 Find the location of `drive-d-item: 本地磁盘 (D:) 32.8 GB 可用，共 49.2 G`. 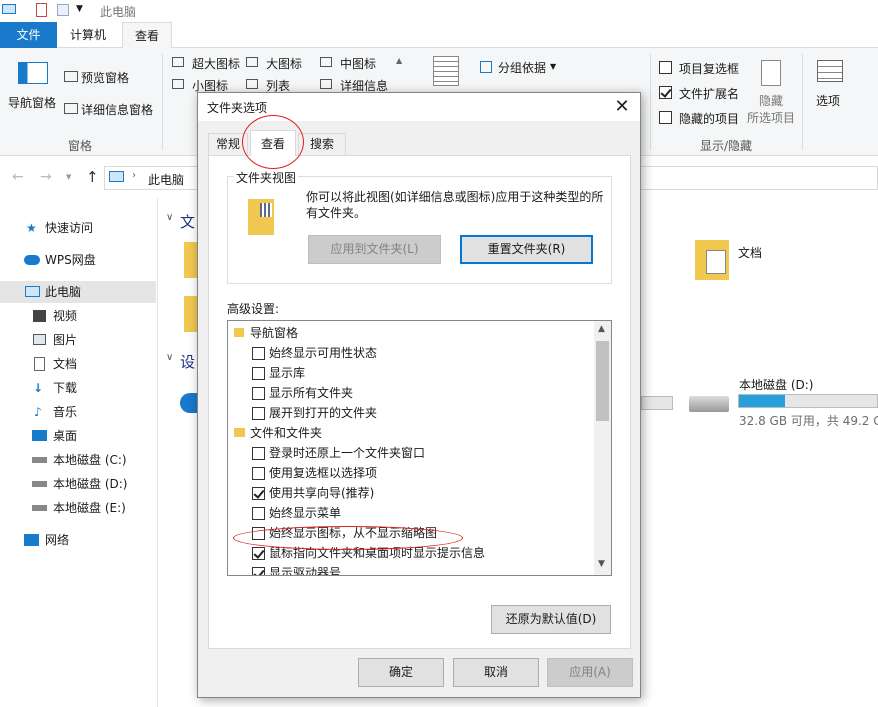

drive-d-item: 本地磁盘 (D:) 32.8 GB 可用，共 49.2 G is located at coordinates (781, 406).